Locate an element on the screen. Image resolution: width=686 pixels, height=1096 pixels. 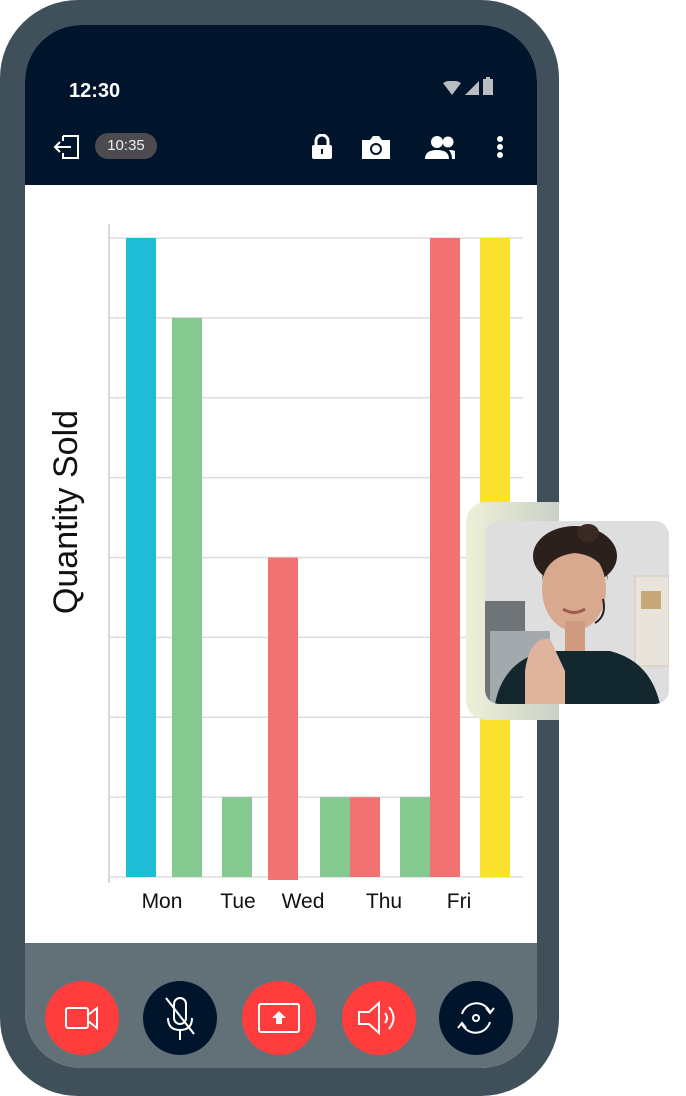
call-timer: 10:35 is located at coordinates (126, 146).